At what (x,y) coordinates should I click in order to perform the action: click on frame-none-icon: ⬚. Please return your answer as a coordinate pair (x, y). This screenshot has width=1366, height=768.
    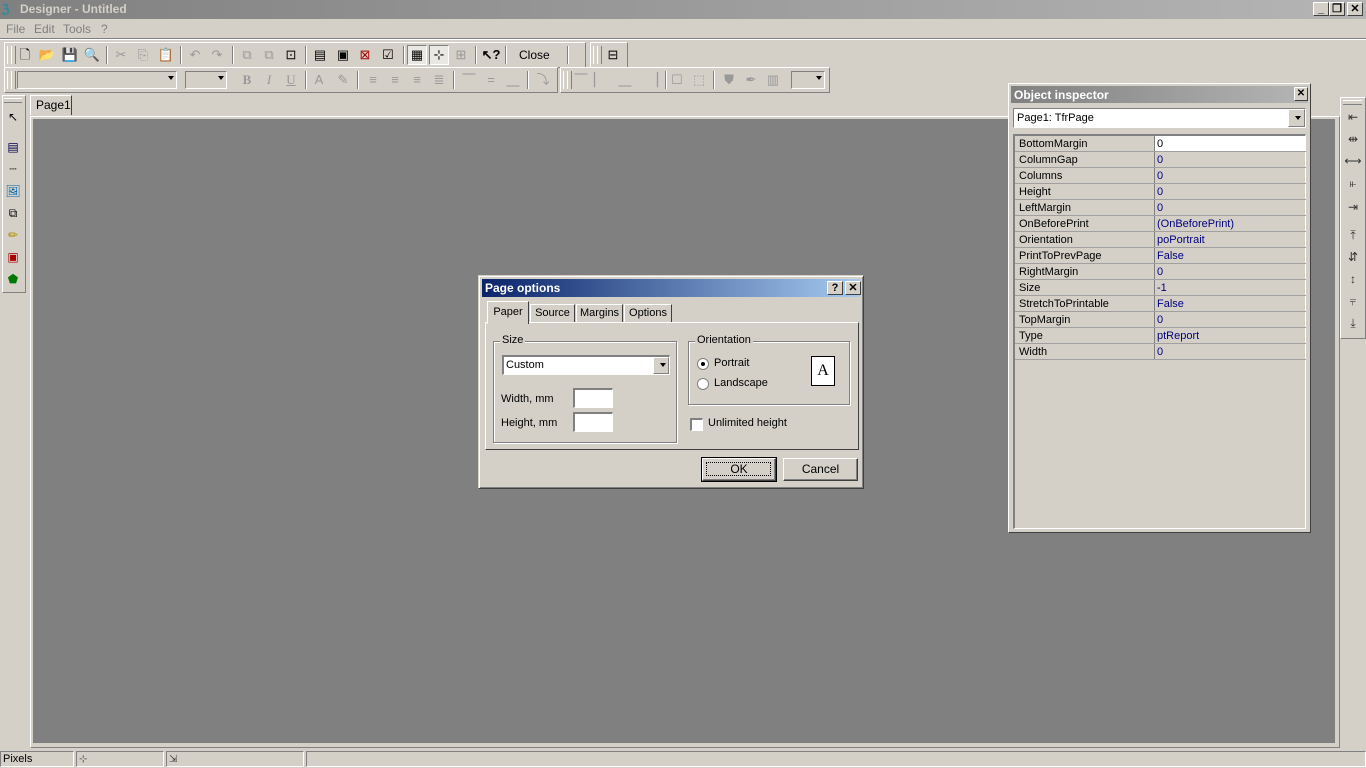
    Looking at the image, I should click on (699, 80).